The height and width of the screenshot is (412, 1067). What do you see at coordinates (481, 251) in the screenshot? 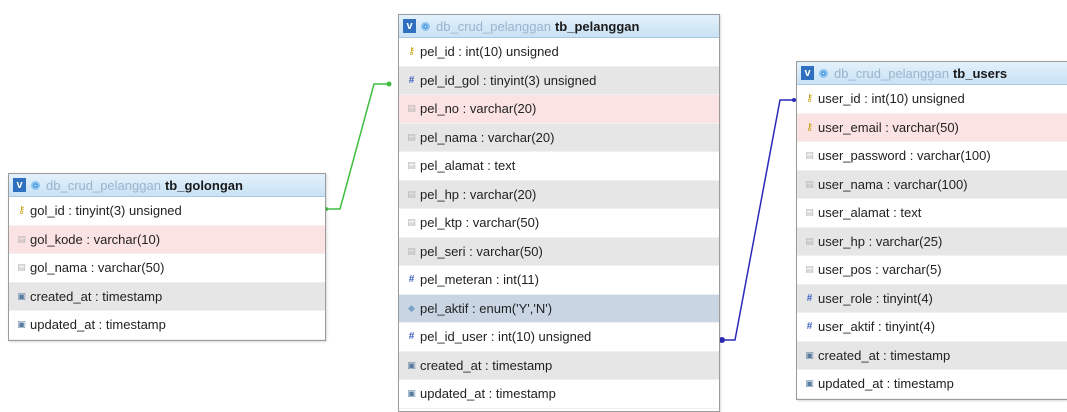
I see `column-definition: pel_seri : varchar(50)` at bounding box center [481, 251].